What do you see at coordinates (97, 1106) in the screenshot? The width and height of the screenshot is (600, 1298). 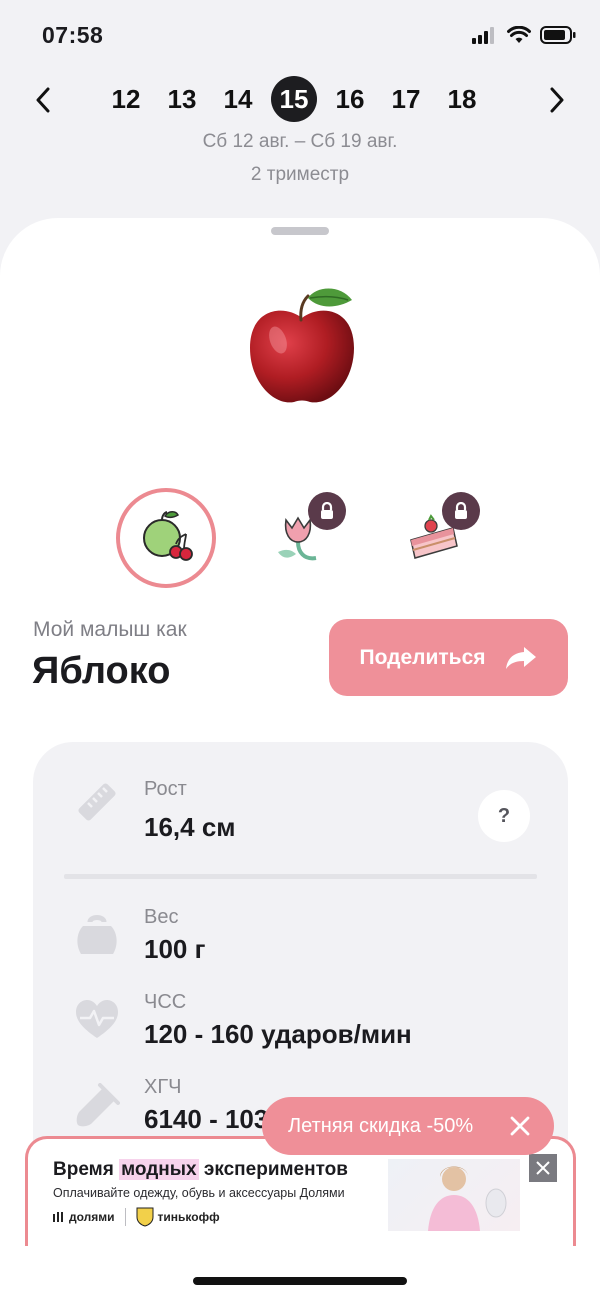 I see `test-tube-icon` at bounding box center [97, 1106].